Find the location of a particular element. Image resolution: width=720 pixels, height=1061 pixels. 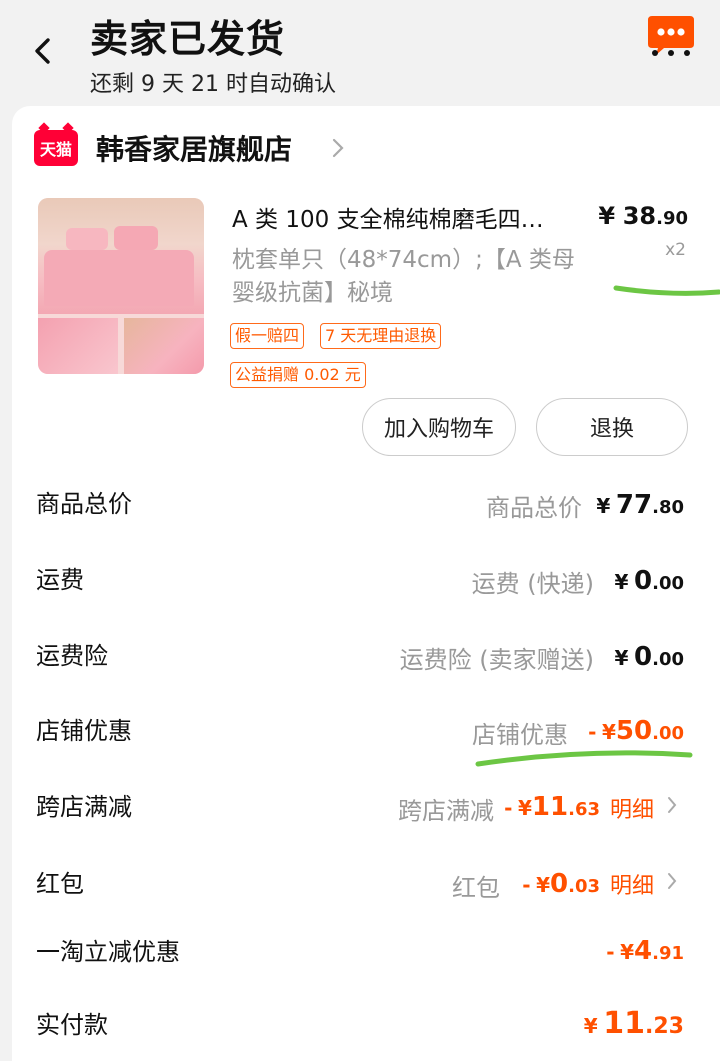

tag-charity-donation: 公益捐赠 0.02 元 is located at coordinates (298, 375).